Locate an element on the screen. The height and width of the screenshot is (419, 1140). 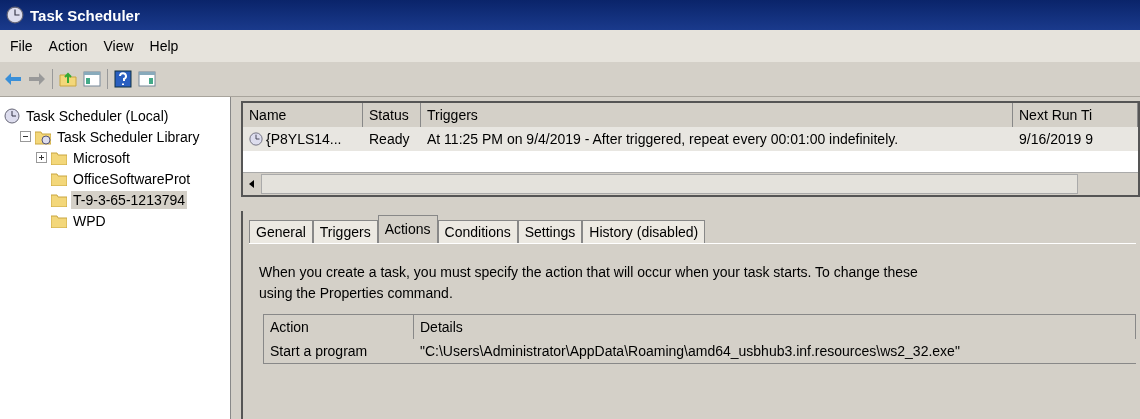
tab: Settings is located at coordinates (550, 231).